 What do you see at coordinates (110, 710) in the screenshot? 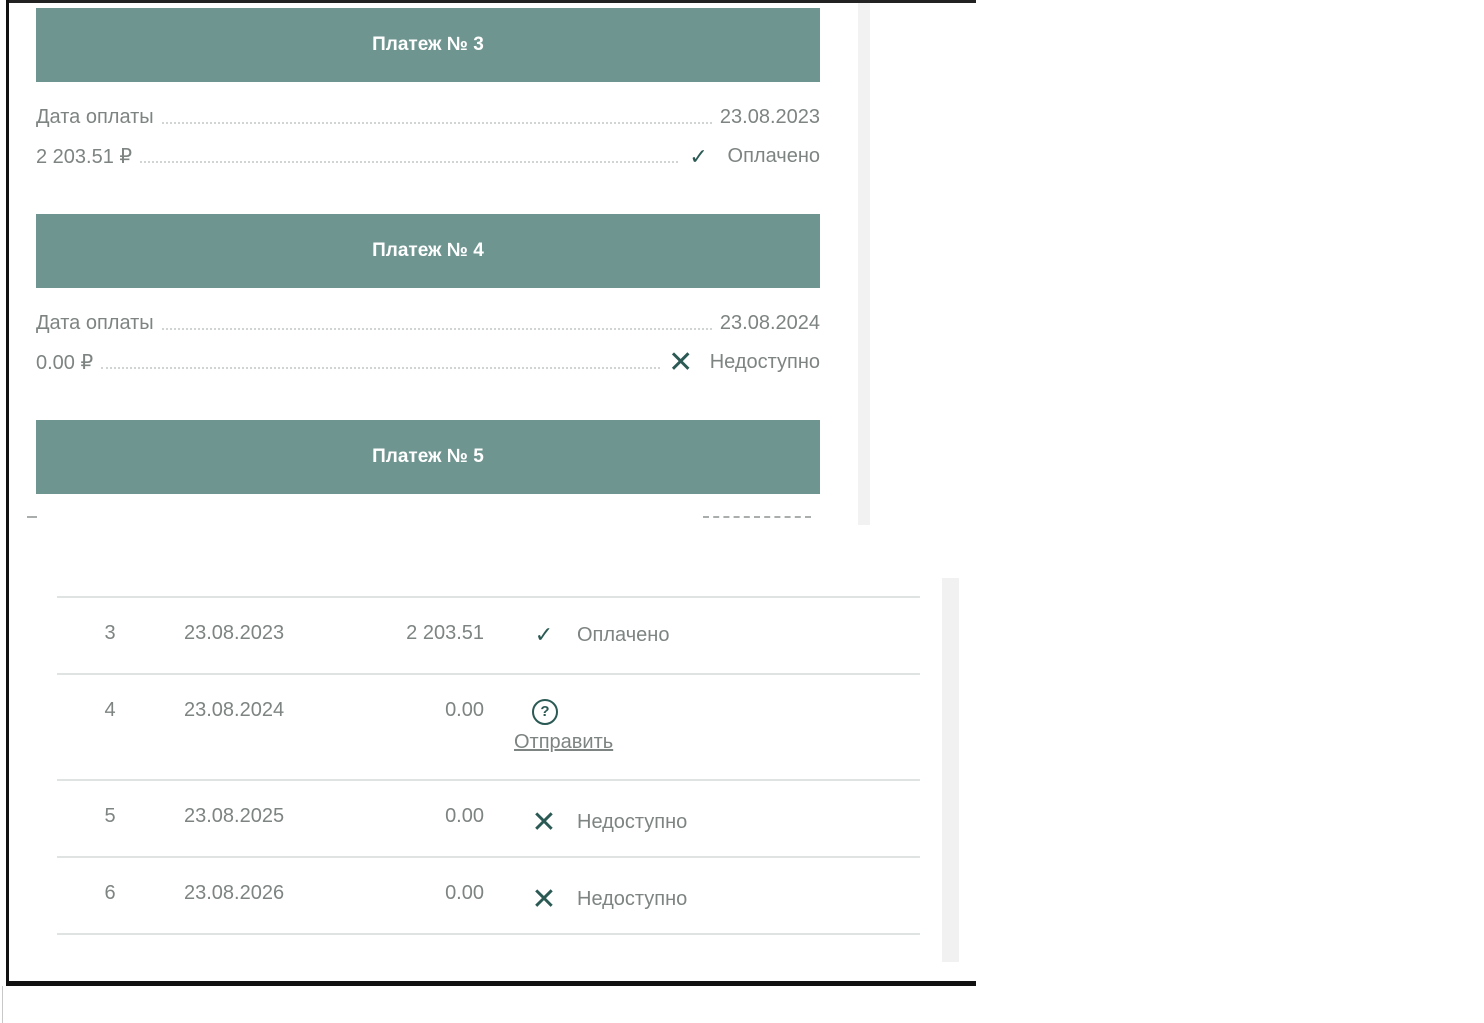
I see `payment-number: 4` at bounding box center [110, 710].